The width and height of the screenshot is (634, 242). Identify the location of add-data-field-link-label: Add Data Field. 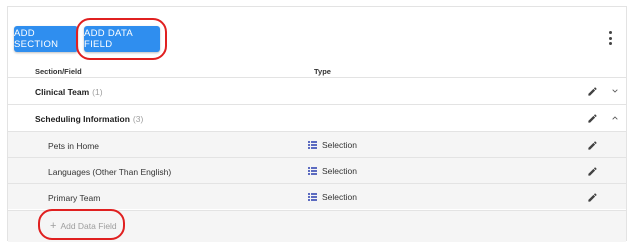
(88, 226).